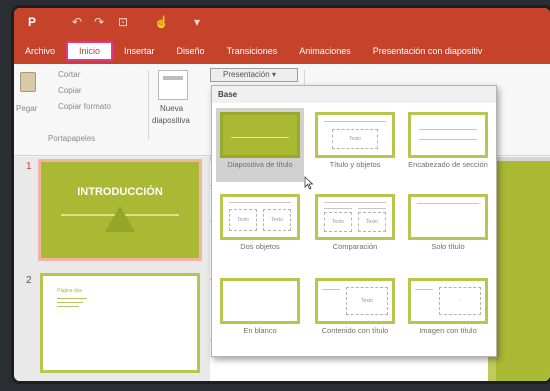 This screenshot has height=391, width=550. What do you see at coordinates (172, 108) in the screenshot?
I see `new-slide-label: Nueva` at bounding box center [172, 108].